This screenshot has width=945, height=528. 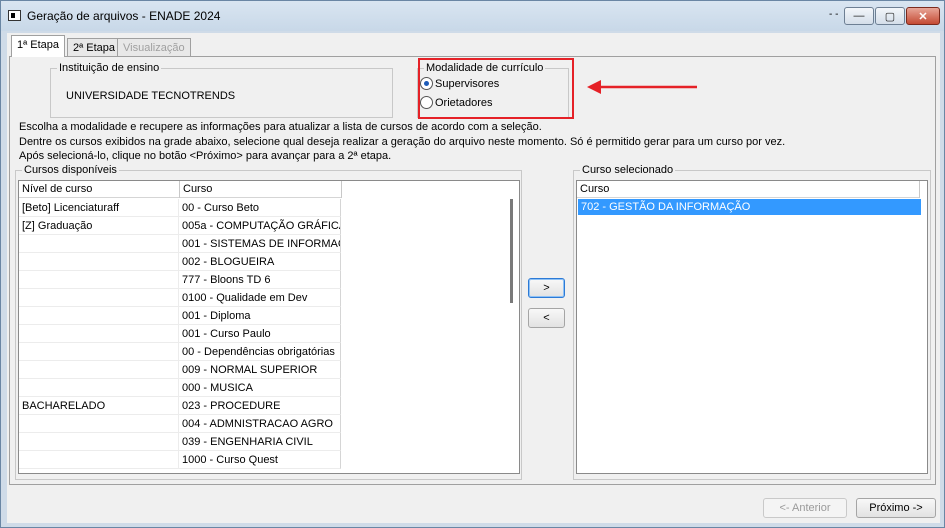 I want to click on maximize-button: ▢, so click(x=890, y=16).